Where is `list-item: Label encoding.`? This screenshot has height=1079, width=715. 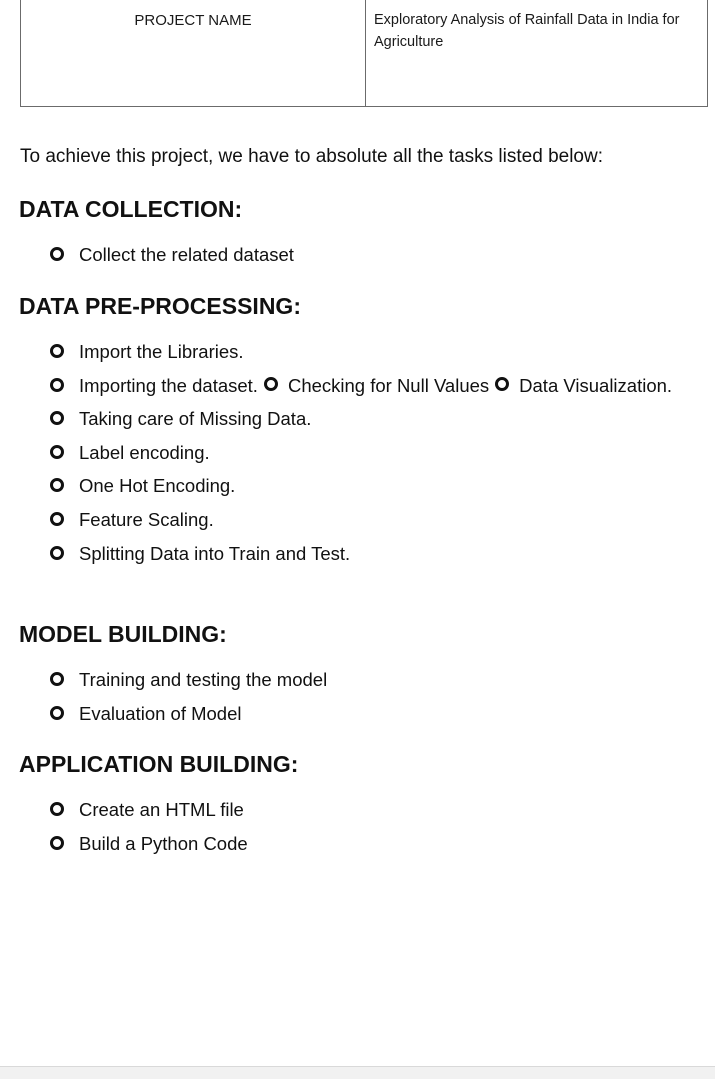 list-item: Label encoding. is located at coordinates (368, 452).